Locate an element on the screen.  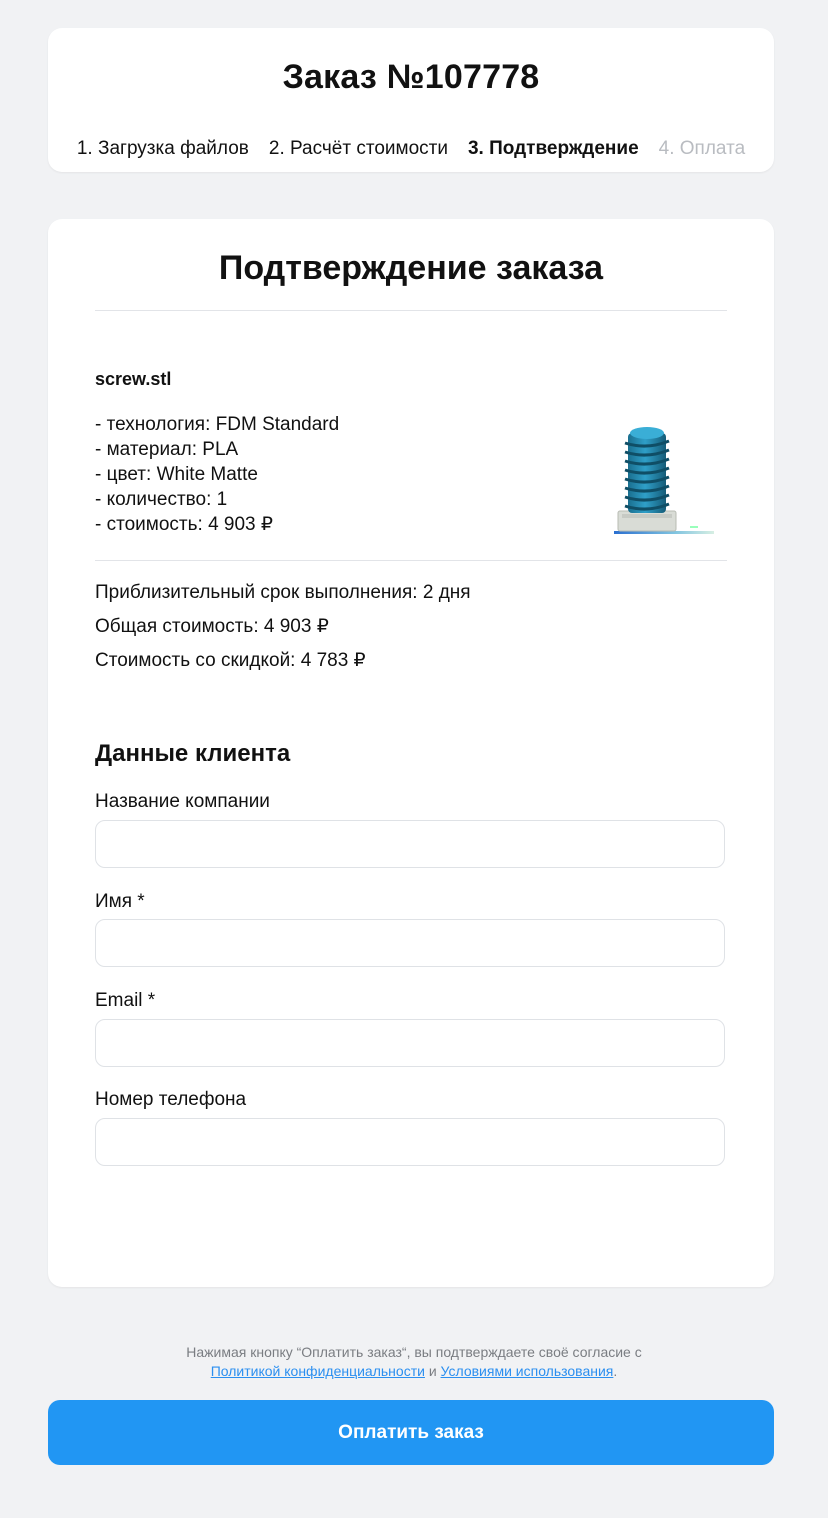
order-title: Заказ №107778 is located at coordinates (411, 77).